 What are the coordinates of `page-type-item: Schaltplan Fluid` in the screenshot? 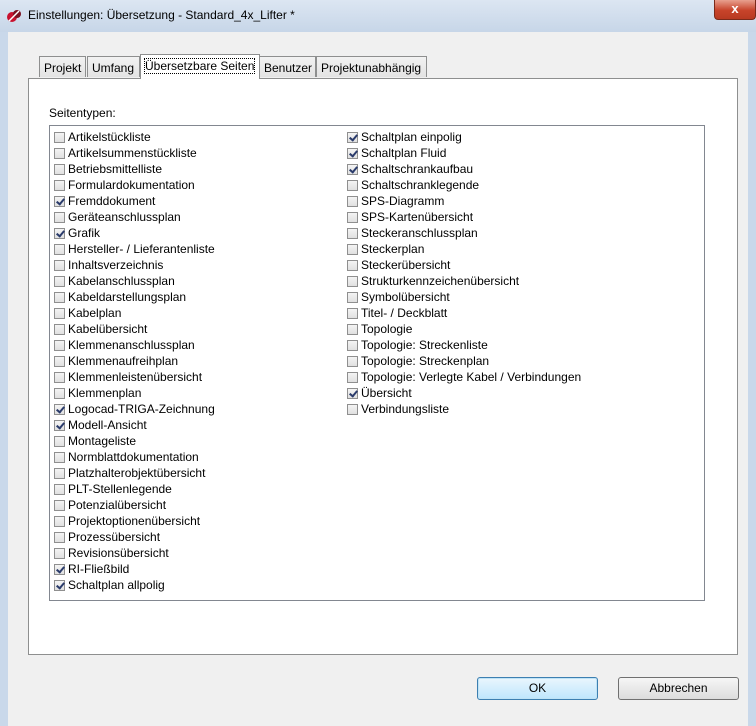 It's located at (464, 153).